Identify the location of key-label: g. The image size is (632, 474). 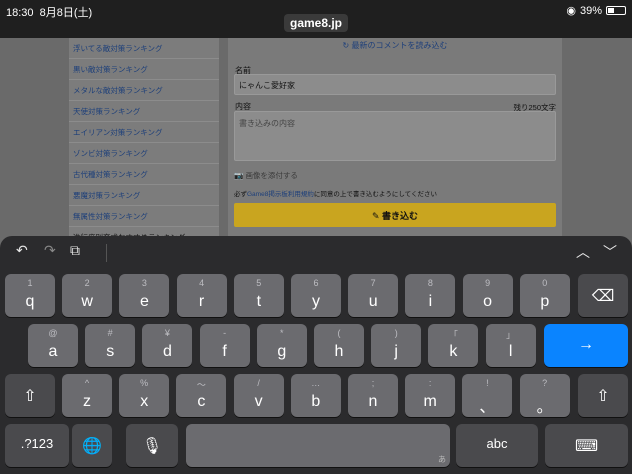
(282, 351).